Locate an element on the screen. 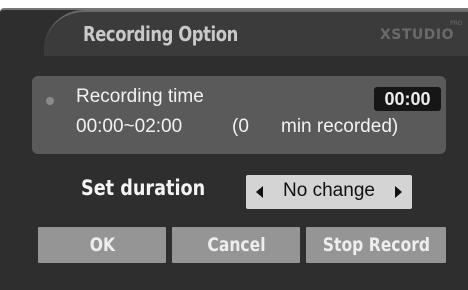  cancel-button-label: Cancel is located at coordinates (236, 245).